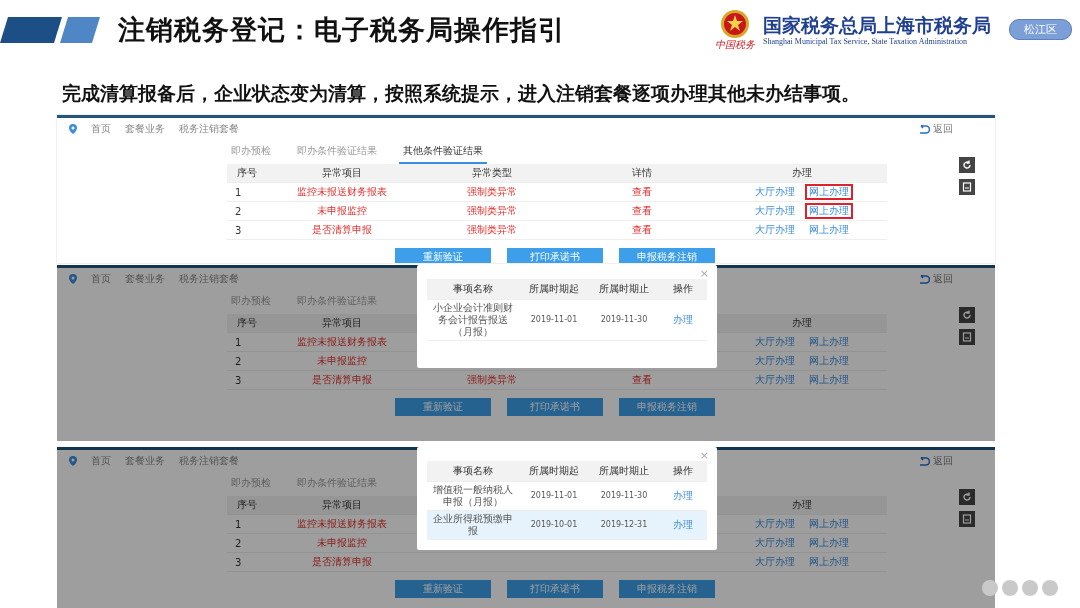 Image resolution: width=1080 pixels, height=608 pixels. I want to click on header-stripe-icon, so click(50, 29).